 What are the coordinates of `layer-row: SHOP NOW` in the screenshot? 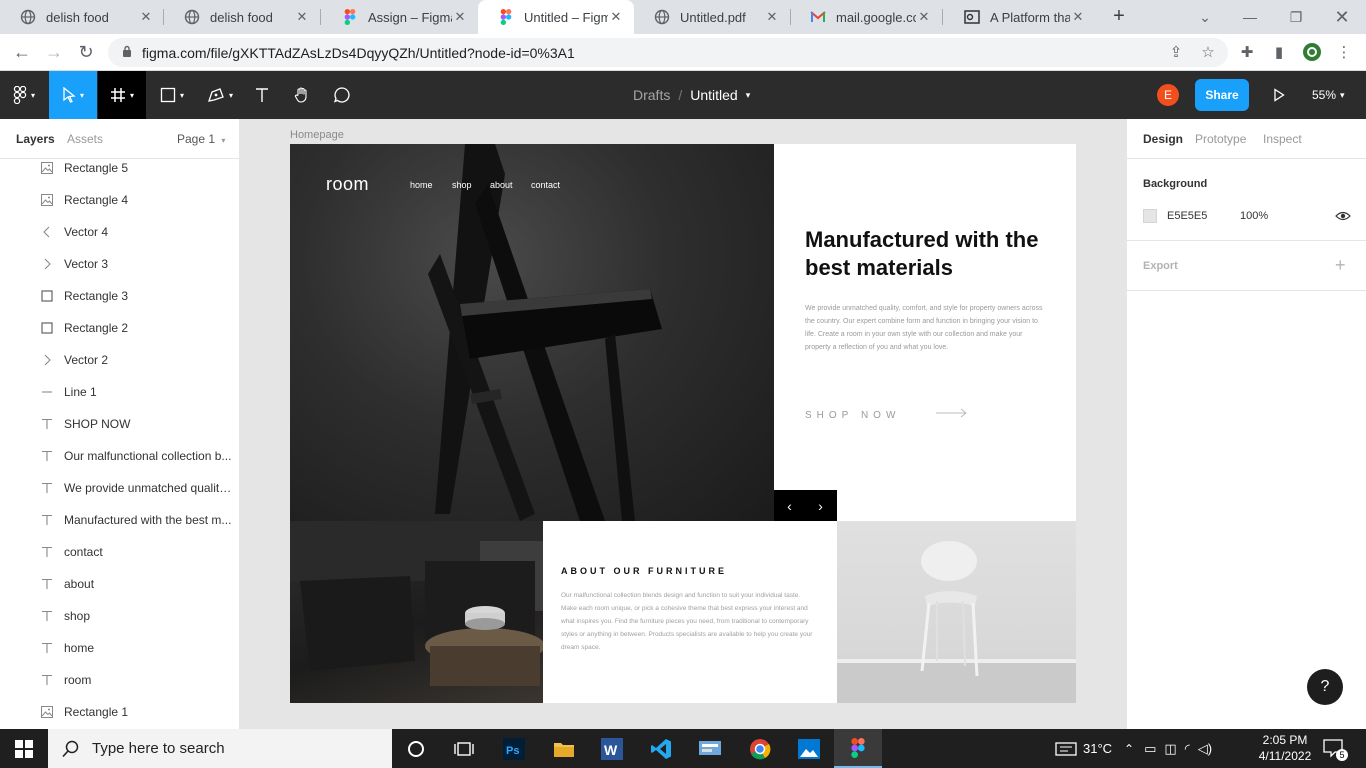 It's located at (119, 424).